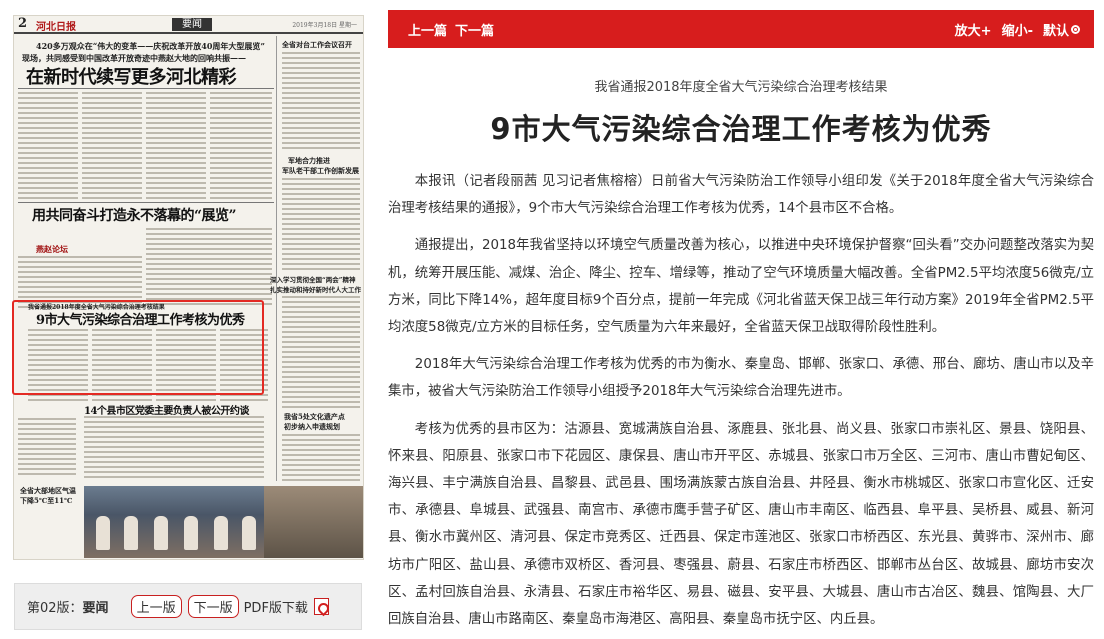  What do you see at coordinates (276, 606) in the screenshot?
I see `pdf-download-link: PDF版下载` at bounding box center [276, 606].